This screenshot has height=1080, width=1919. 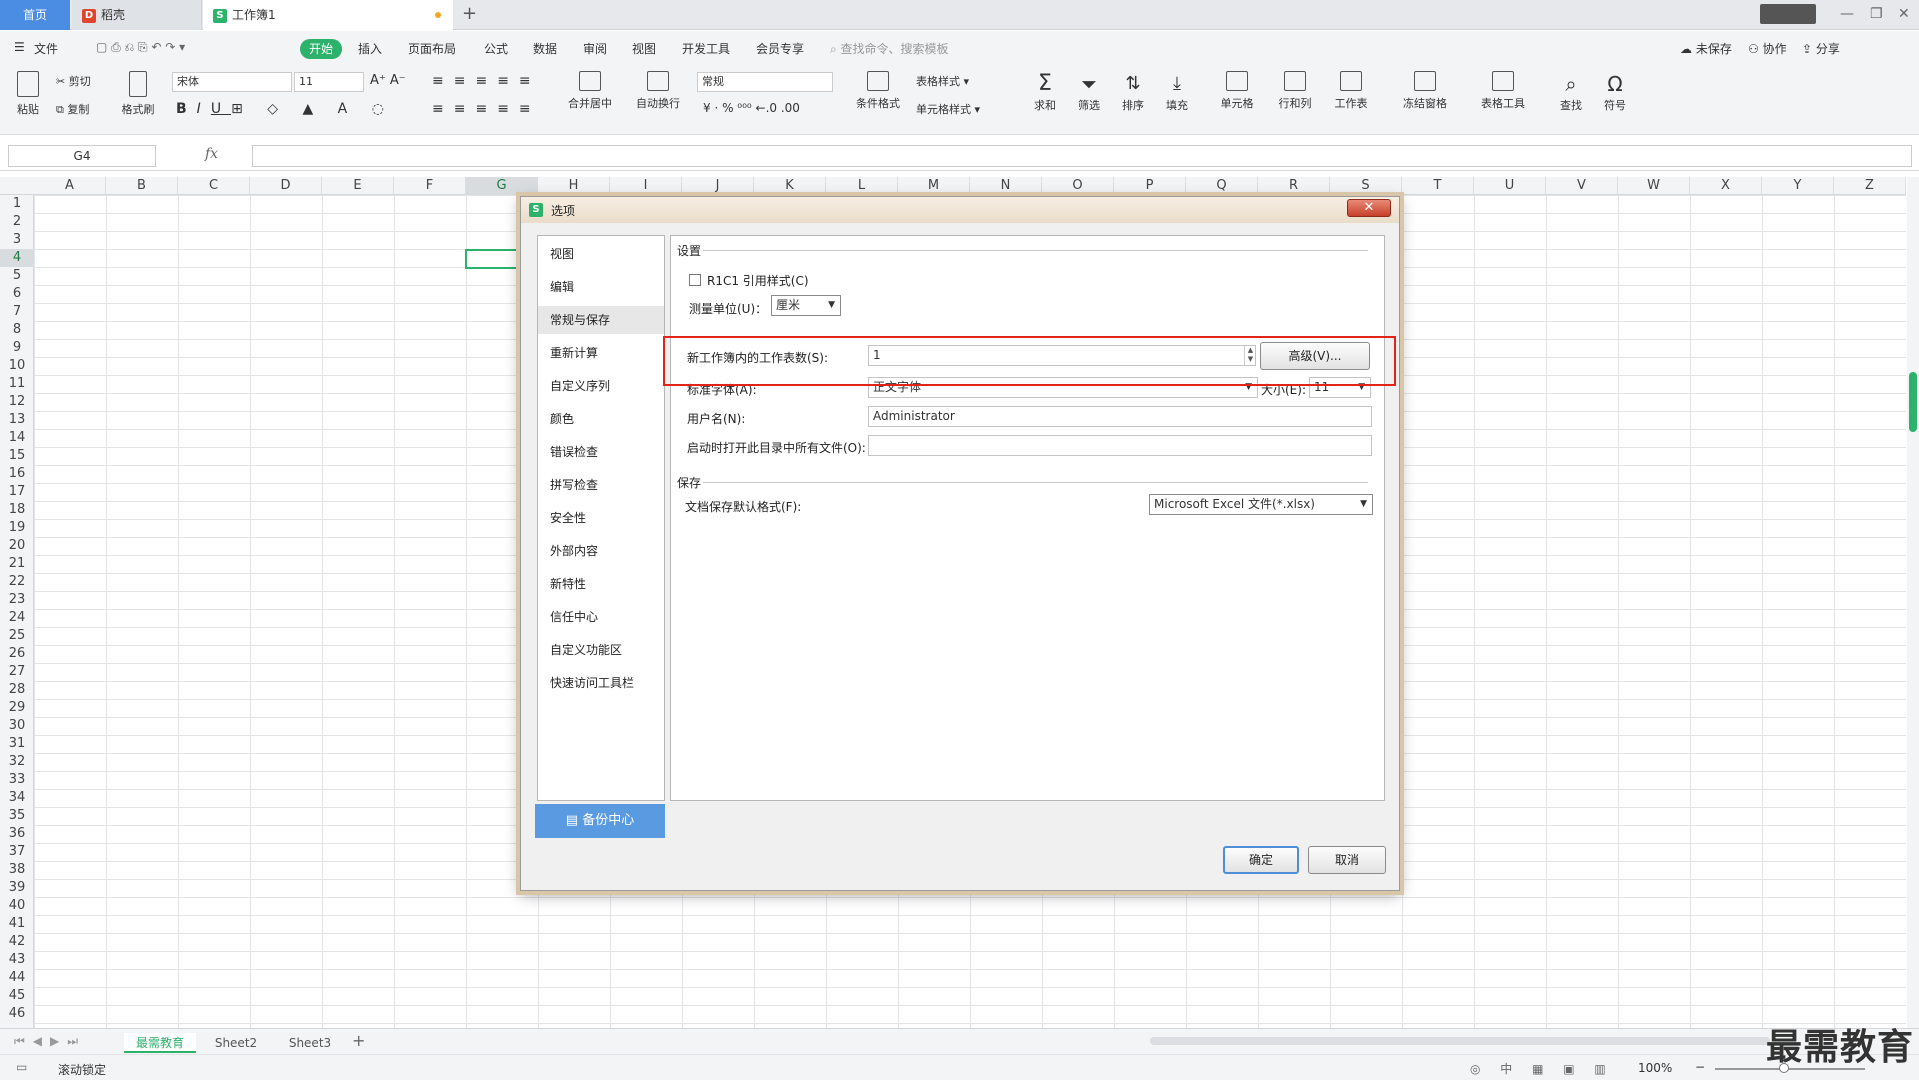 What do you see at coordinates (17, 996) in the screenshot?
I see `row-header: 45` at bounding box center [17, 996].